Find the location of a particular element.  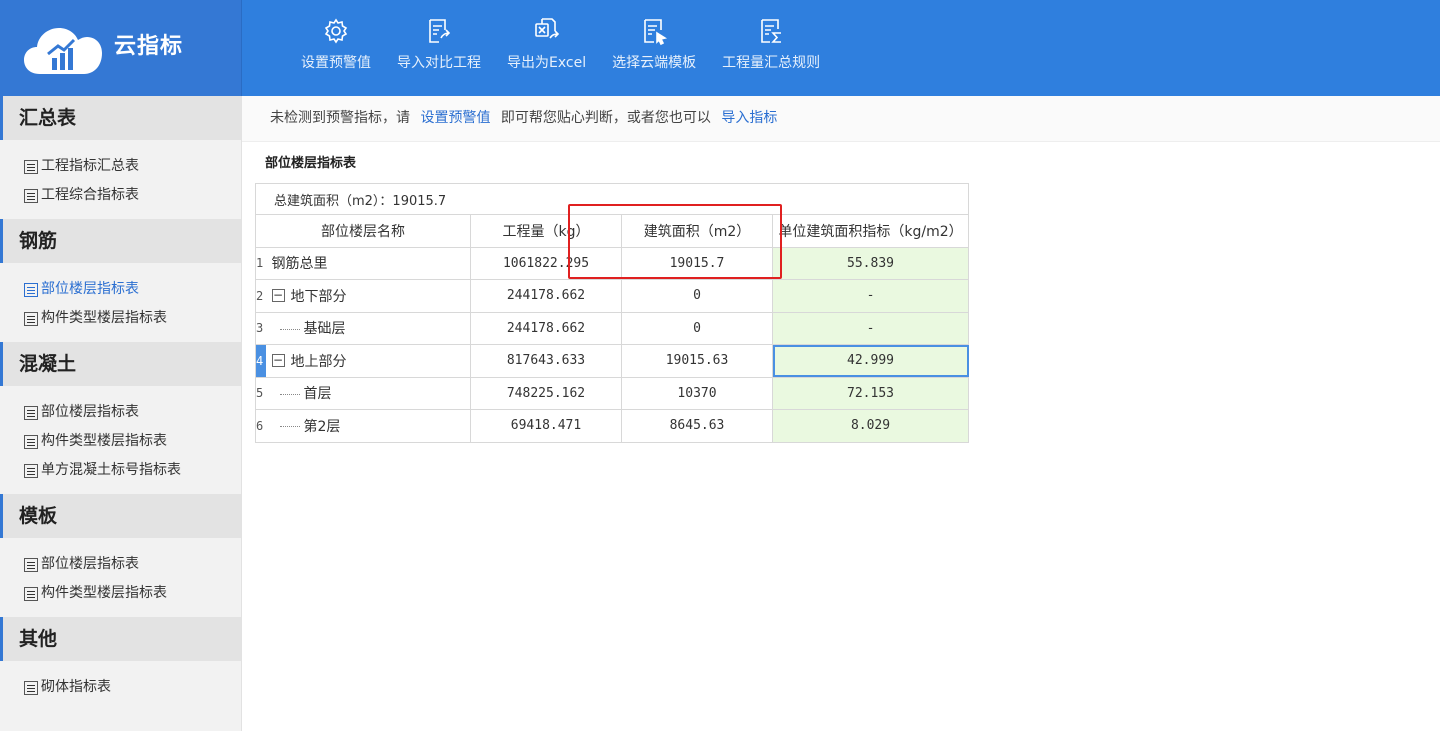

sidebar-item-concrete-grade-index: 单方混凝土标号指标表 is located at coordinates (132, 470).